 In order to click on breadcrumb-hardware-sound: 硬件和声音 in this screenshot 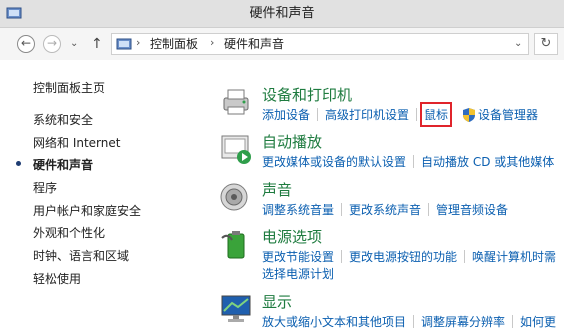, I will do `click(254, 44)`.